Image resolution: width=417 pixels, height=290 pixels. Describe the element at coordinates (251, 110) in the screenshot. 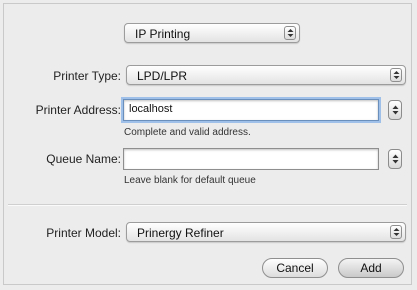

I see `printer-address-field: localhost` at that location.